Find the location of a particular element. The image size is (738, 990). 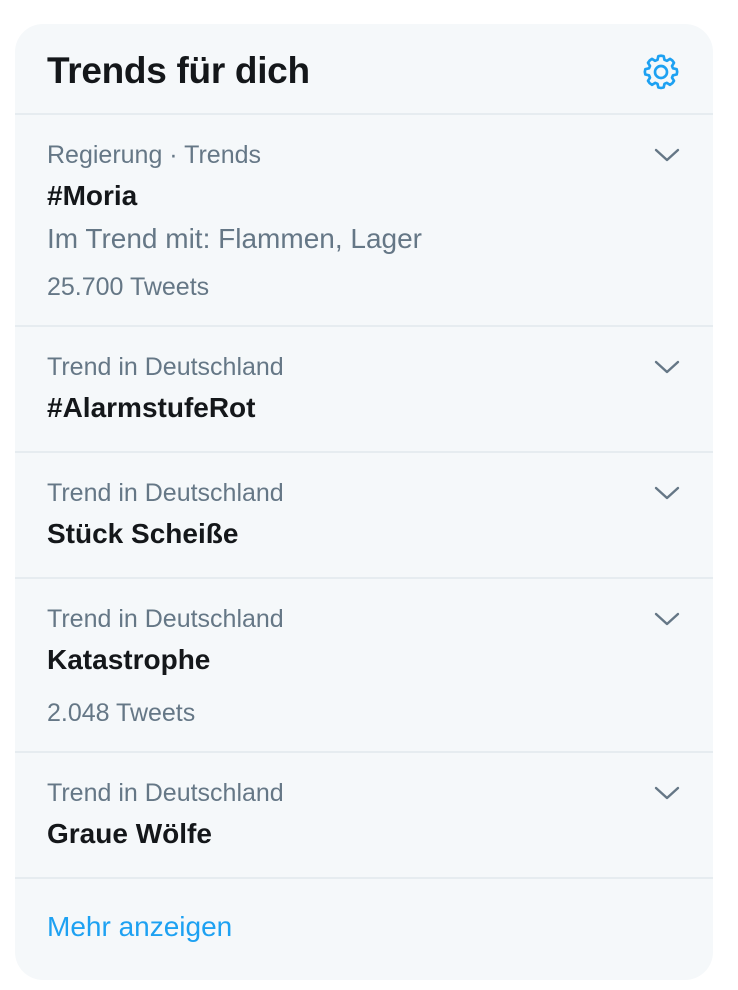

trend-item: Trend in Deutschland Stück Scheiße is located at coordinates (364, 516).